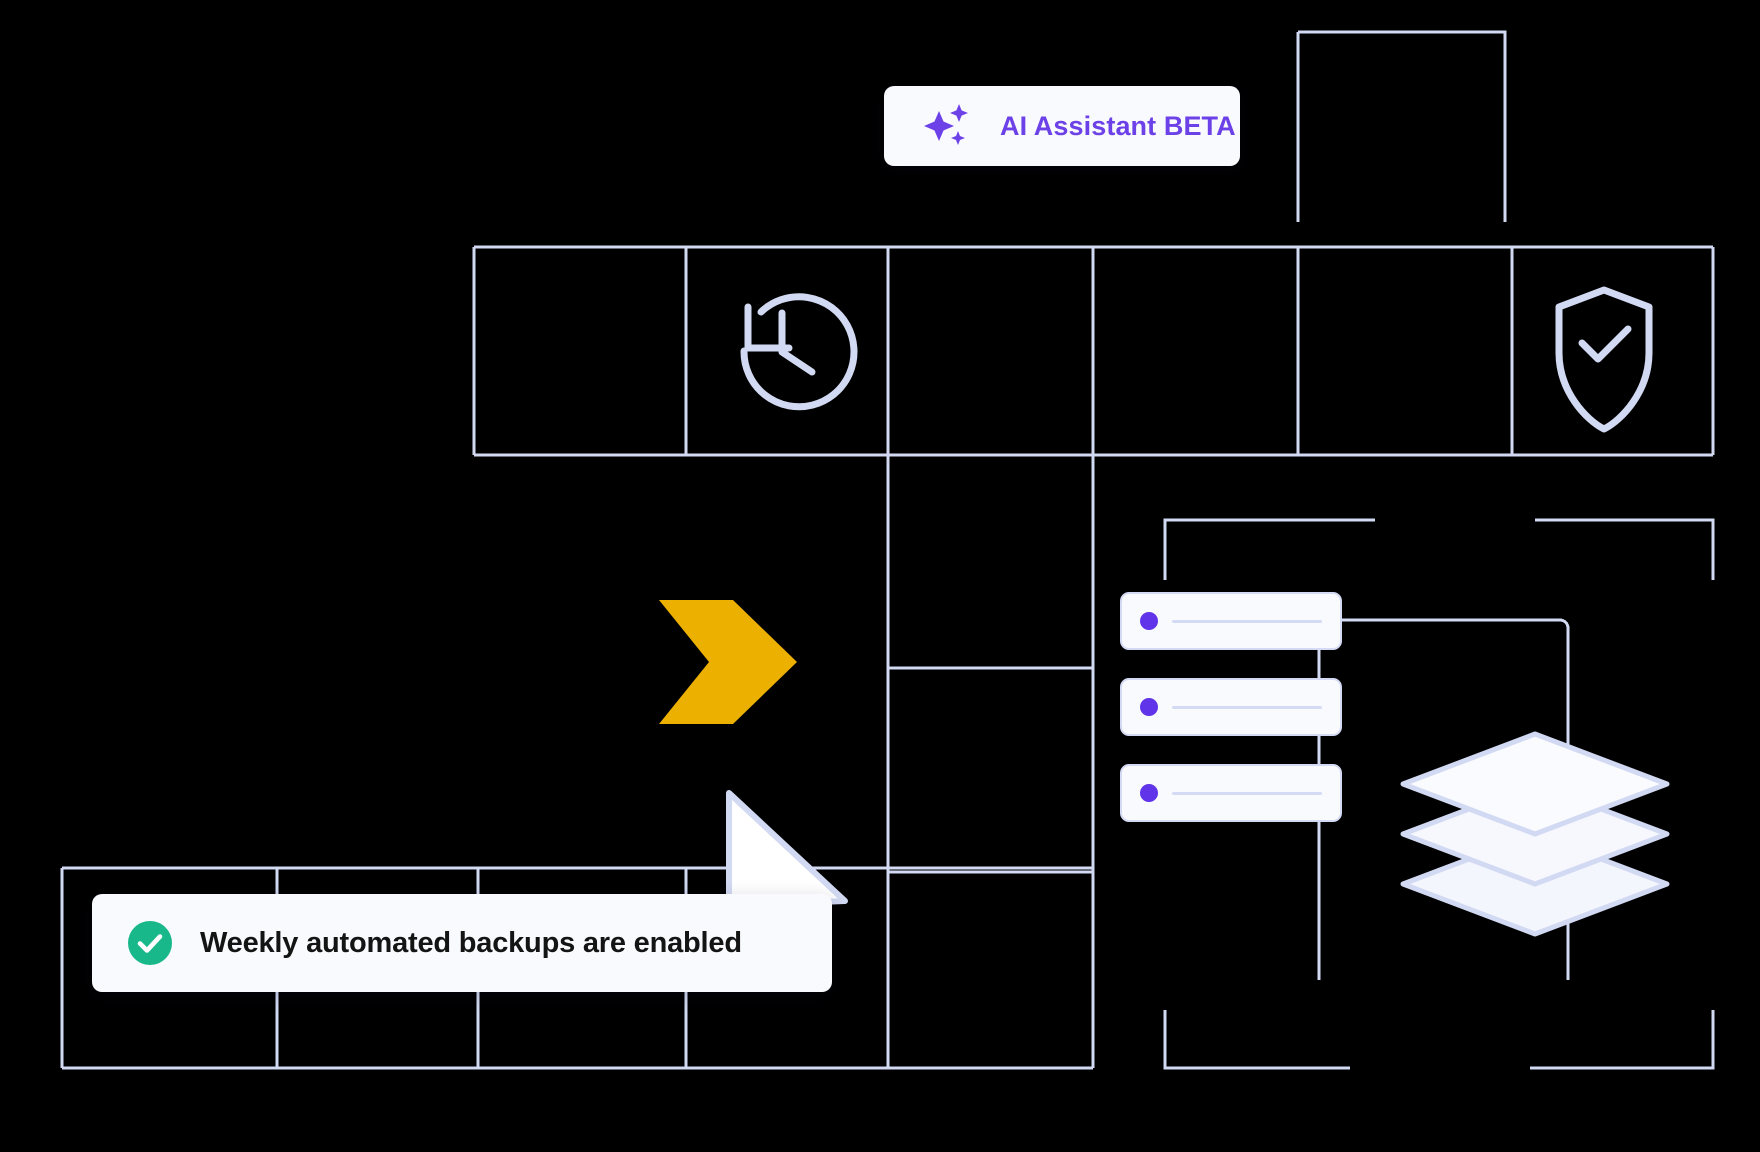 This screenshot has height=1152, width=1760. Describe the element at coordinates (1118, 125) in the screenshot. I see `ai-assistant-label: AI Assistant BETA` at that location.